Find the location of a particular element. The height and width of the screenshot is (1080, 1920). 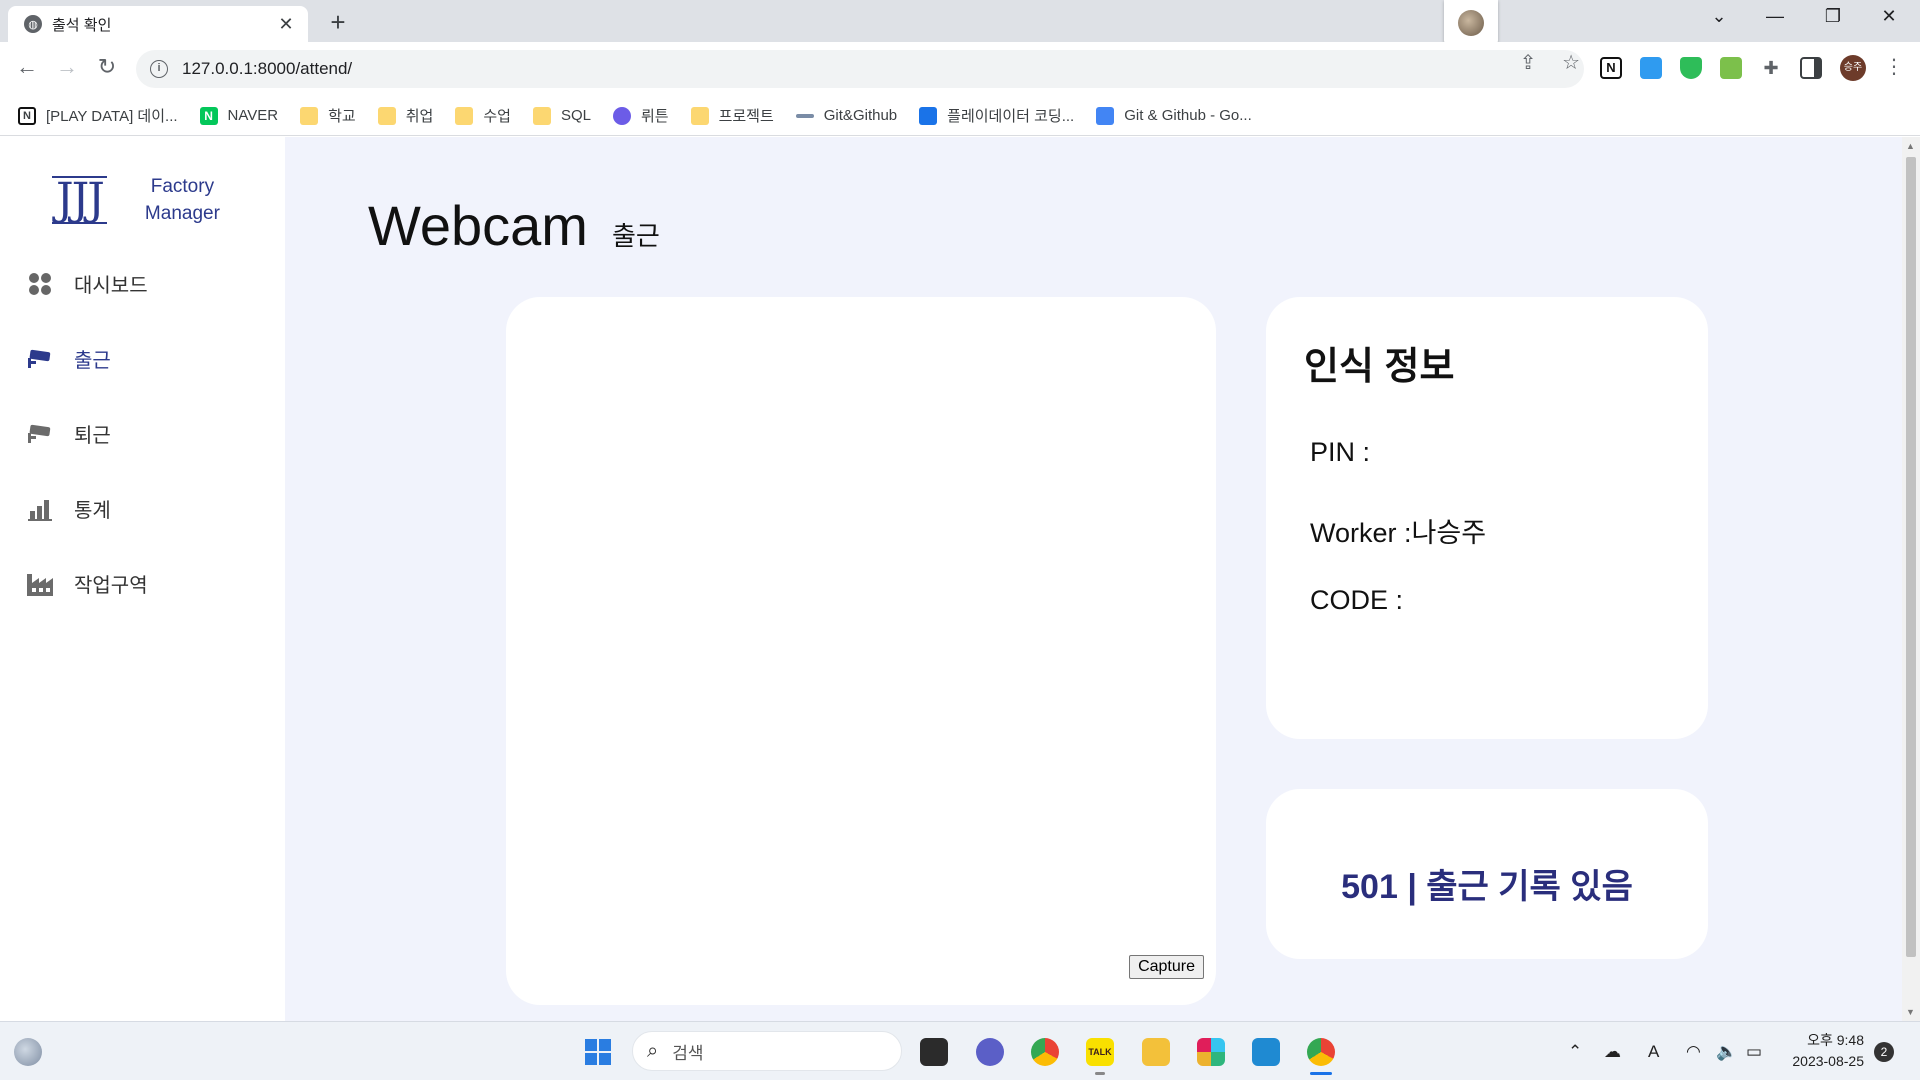

back-icon: ← is located at coordinates (27, 67).